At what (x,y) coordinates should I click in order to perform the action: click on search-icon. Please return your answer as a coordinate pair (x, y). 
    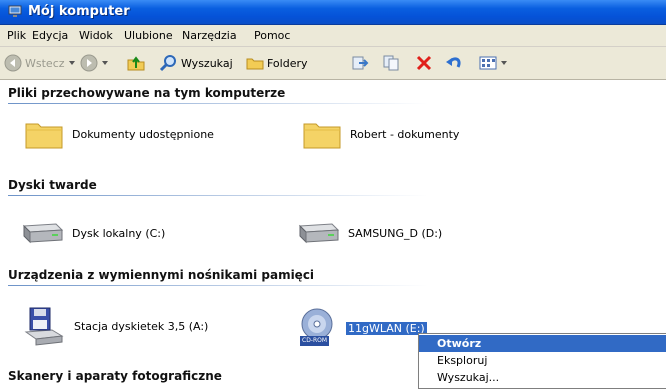
    Looking at the image, I should click on (167, 63).